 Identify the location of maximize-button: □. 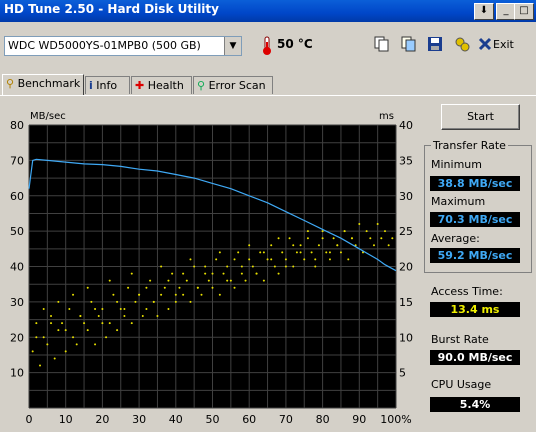
(524, 11).